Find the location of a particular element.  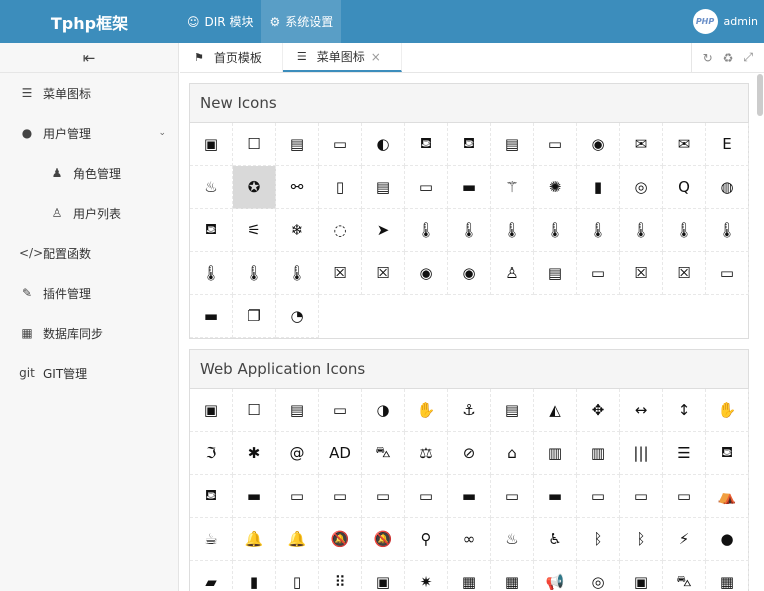

building-icon: ▦ is located at coordinates (469, 576).